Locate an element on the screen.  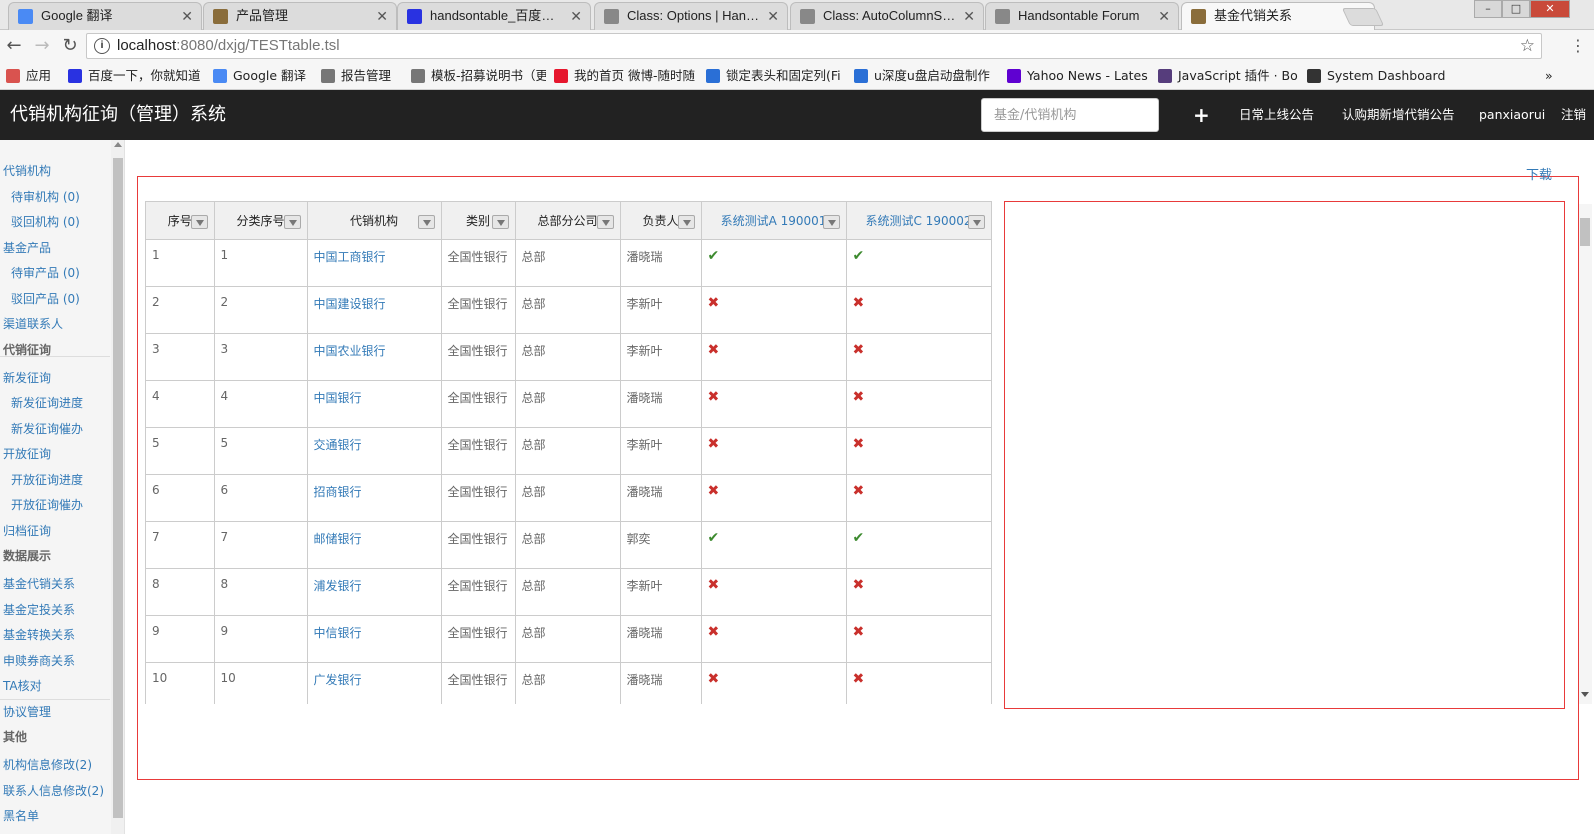
menu-icon: ⋮ is located at coordinates (1578, 46).